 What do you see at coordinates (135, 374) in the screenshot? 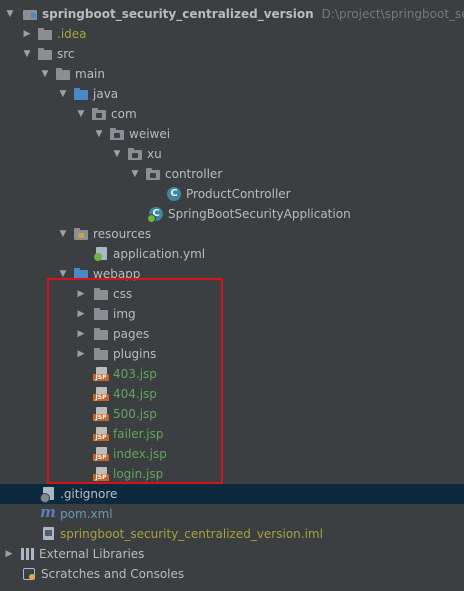
I see `tree-label-jsp-403: 403.jsp` at bounding box center [135, 374].